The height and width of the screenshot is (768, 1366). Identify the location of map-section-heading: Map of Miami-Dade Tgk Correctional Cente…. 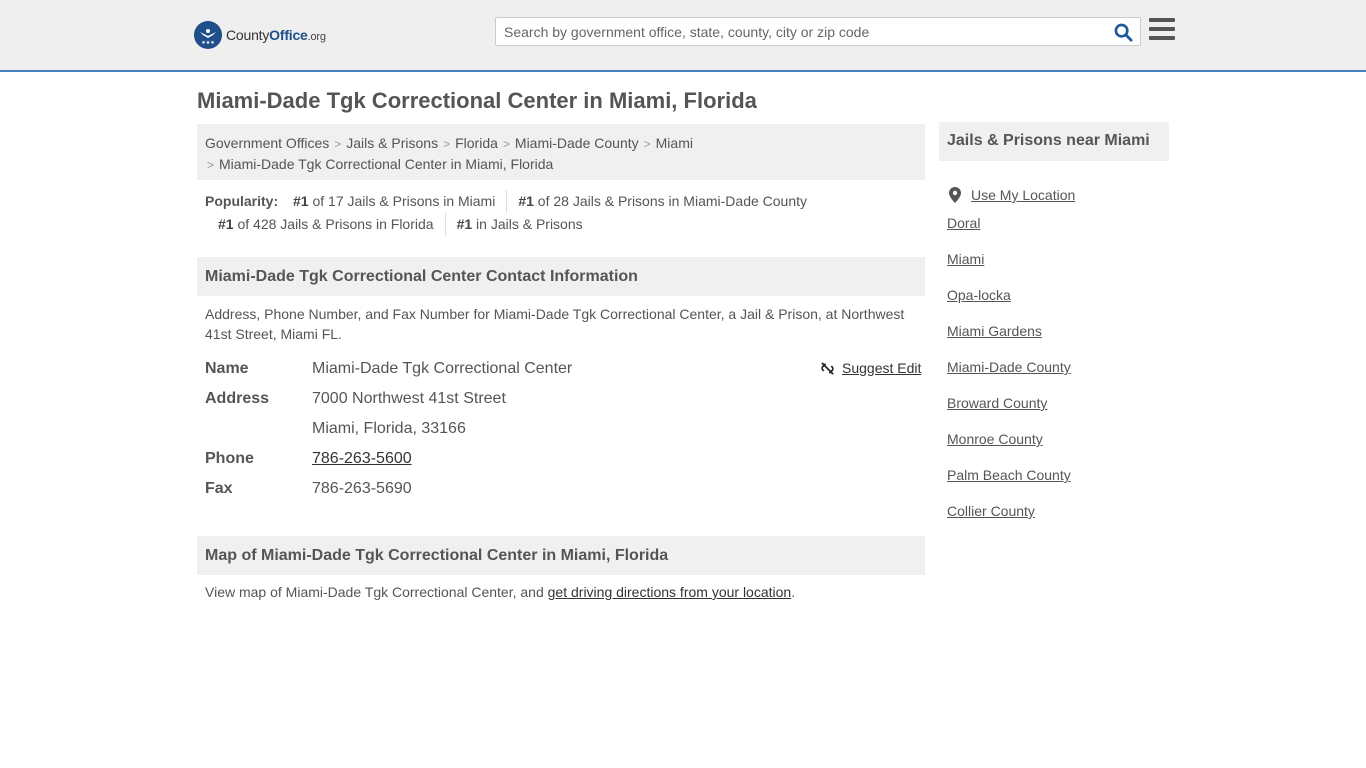
(561, 555).